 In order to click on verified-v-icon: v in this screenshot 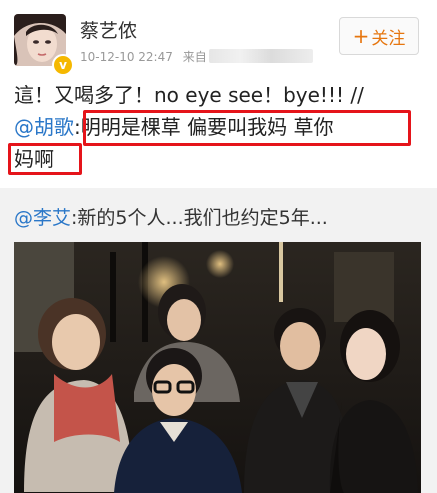, I will do `click(63, 65)`.